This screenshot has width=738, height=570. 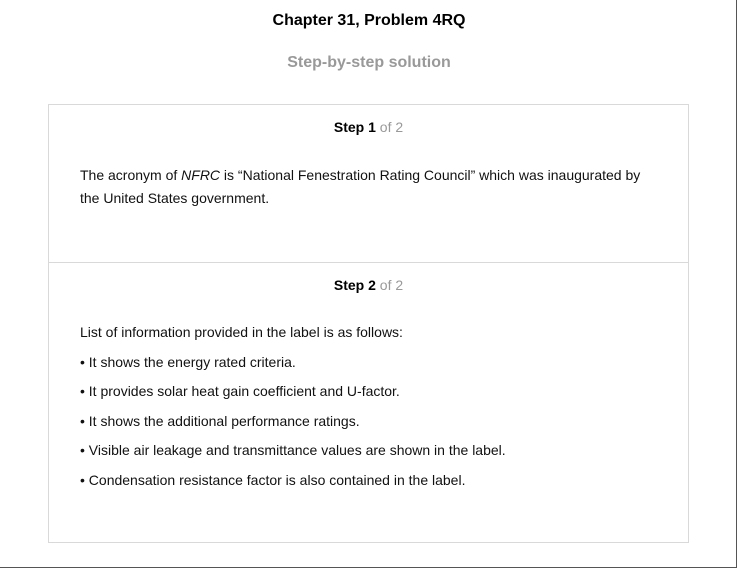 I want to click on step-1-acronym: NFRC, so click(x=201, y=175).